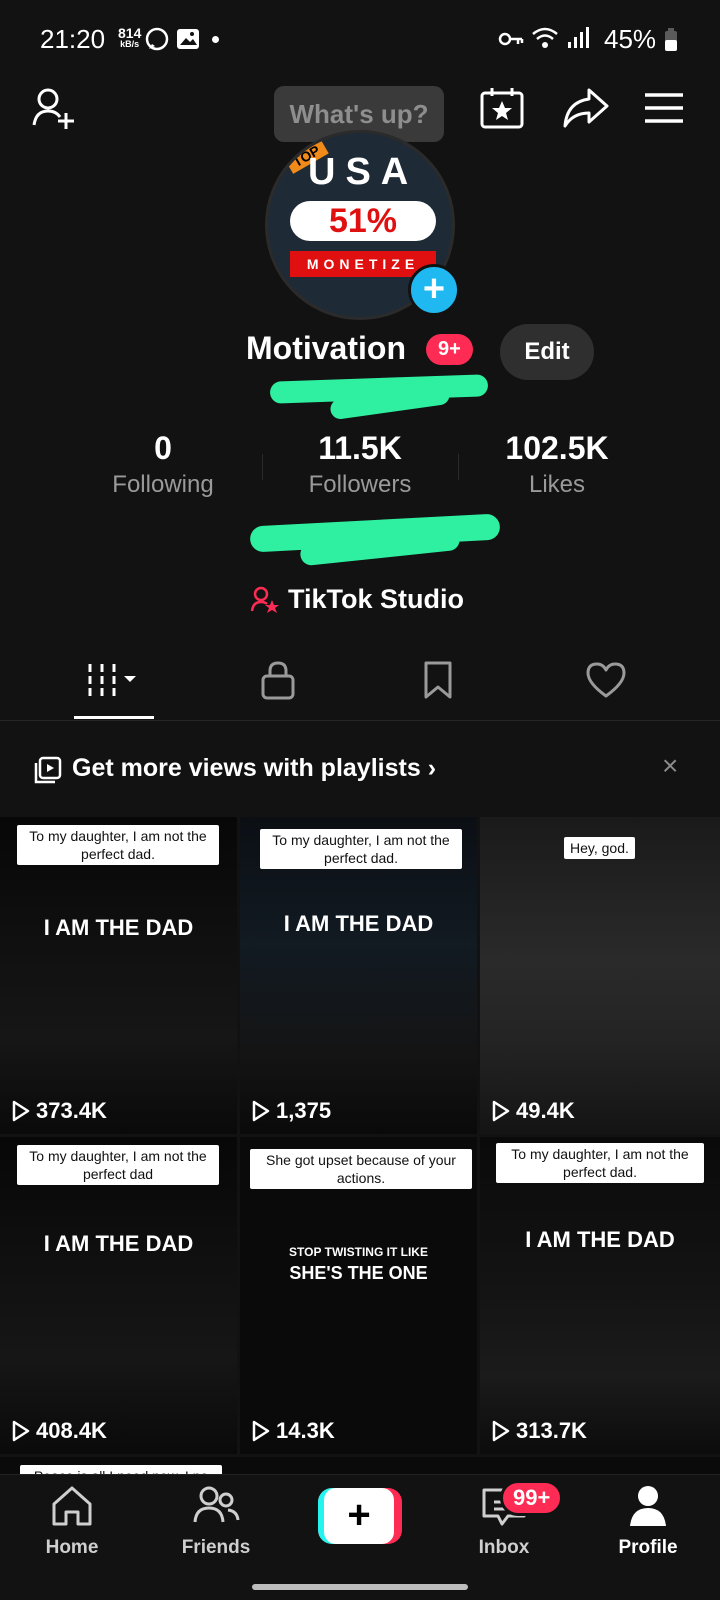 This screenshot has width=720, height=1600. I want to click on view-count: 408.4K, so click(59, 1431).